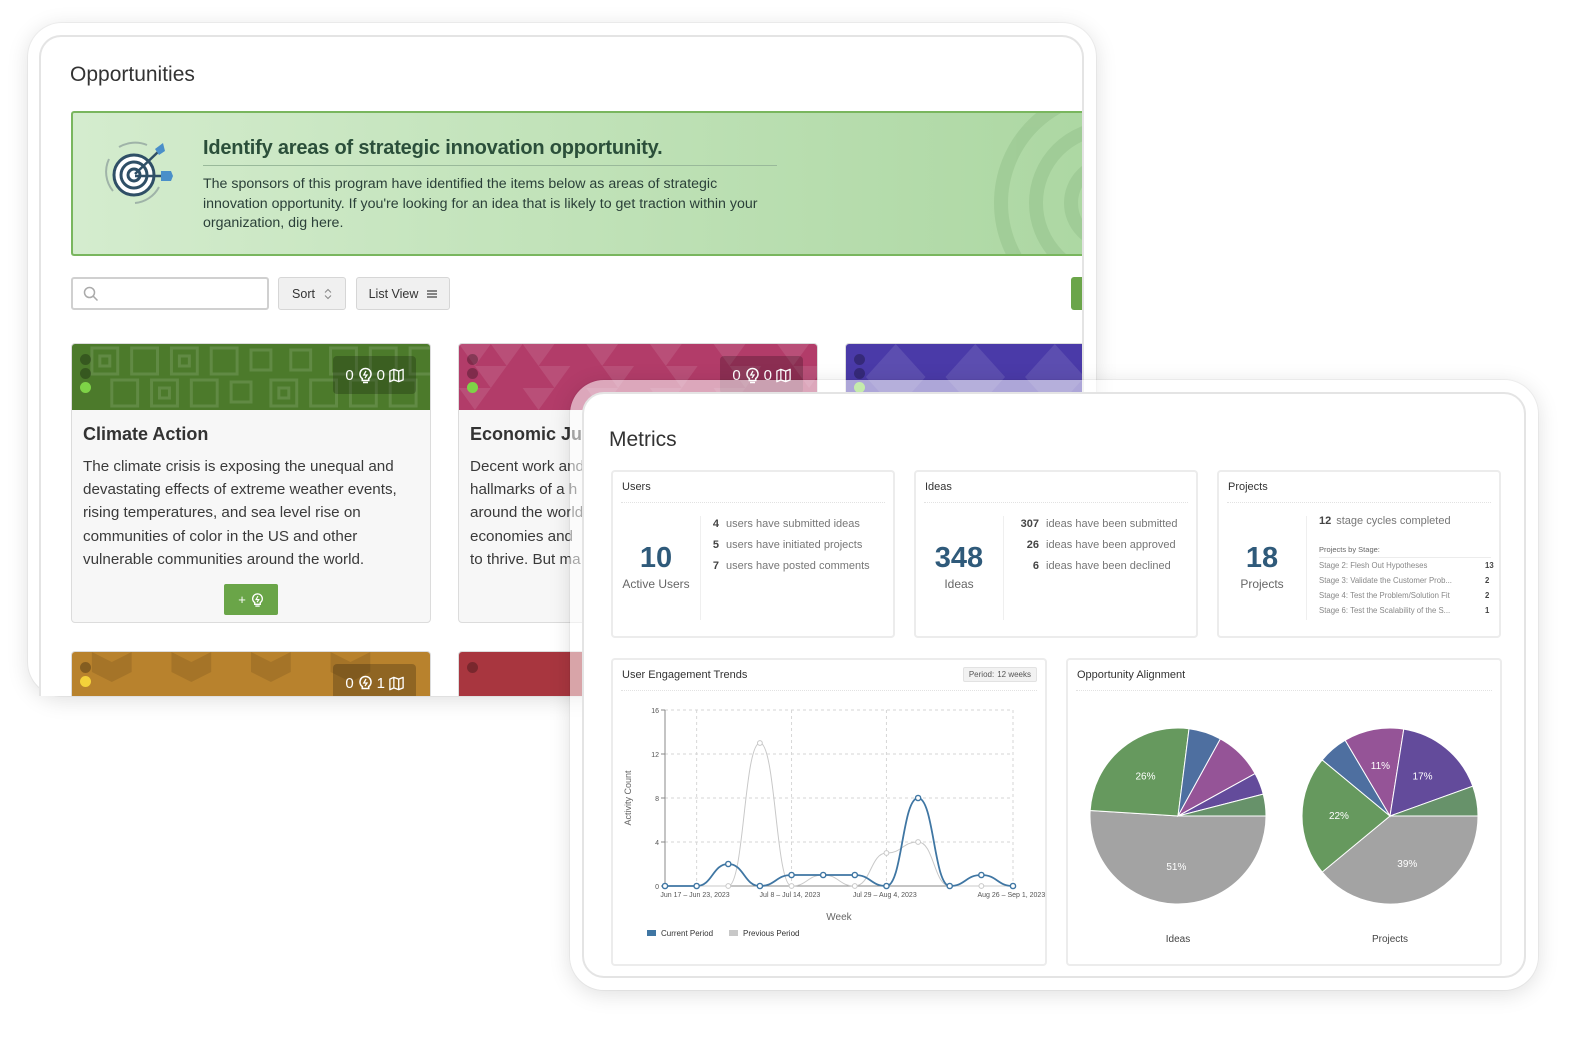 The image size is (1594, 1038). What do you see at coordinates (1108, 565) in the screenshot?
I see `description: ideas have been declined` at bounding box center [1108, 565].